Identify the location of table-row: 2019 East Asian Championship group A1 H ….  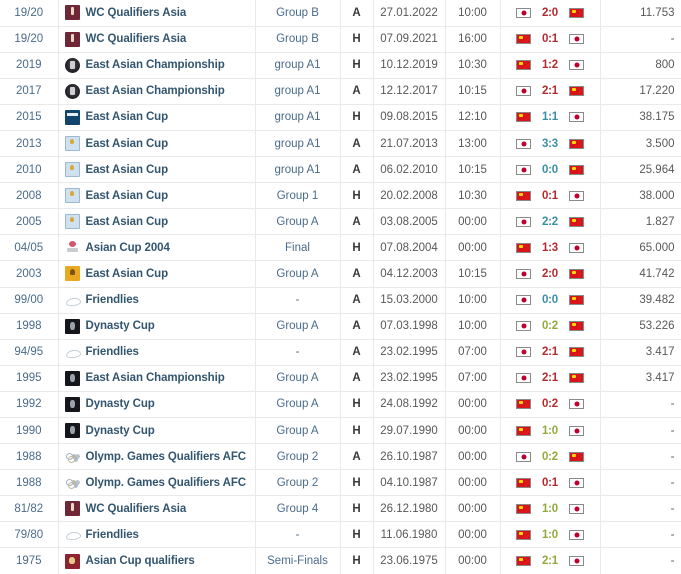
(340, 65).